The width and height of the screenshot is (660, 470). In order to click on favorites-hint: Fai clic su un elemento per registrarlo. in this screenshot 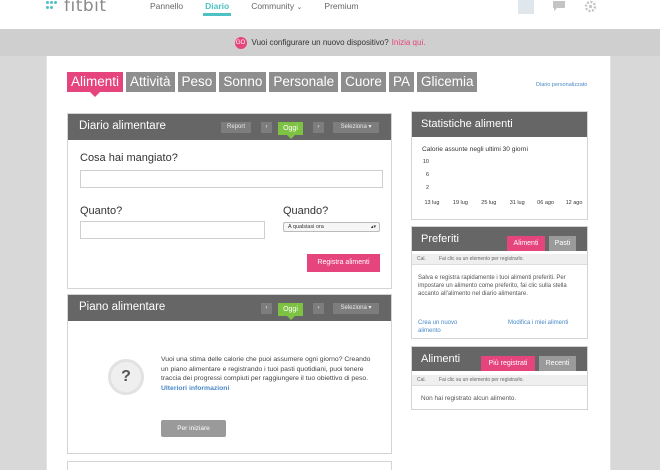, I will do `click(481, 259)`.